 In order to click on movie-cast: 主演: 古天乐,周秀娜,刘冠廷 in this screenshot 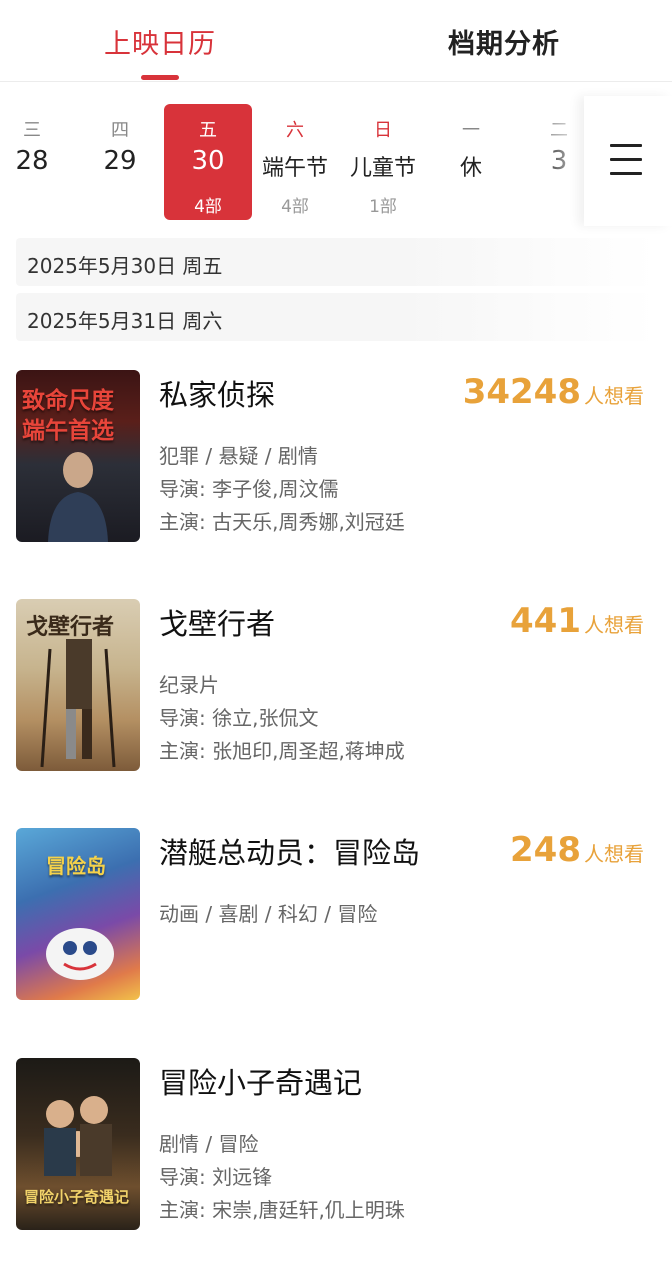, I will do `click(282, 522)`.